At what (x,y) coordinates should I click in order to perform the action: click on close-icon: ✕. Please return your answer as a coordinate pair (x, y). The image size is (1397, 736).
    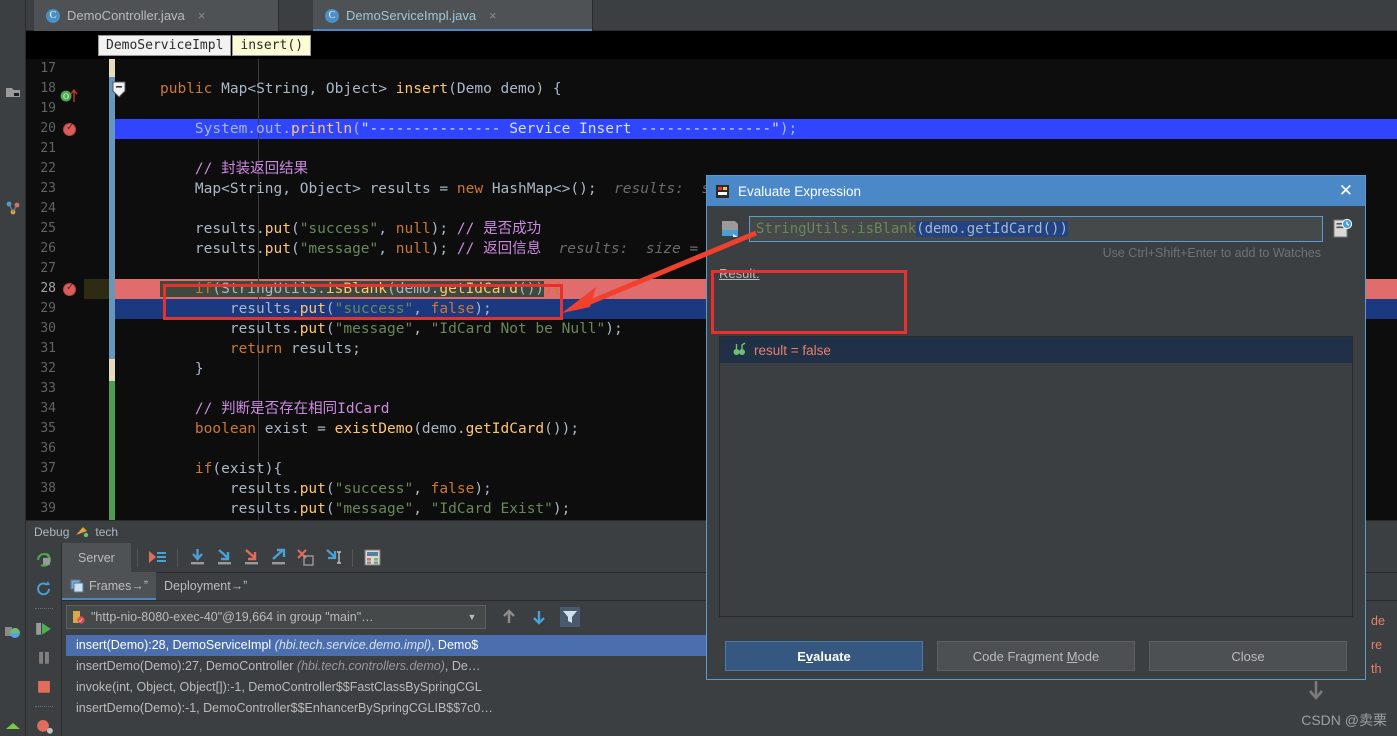
    Looking at the image, I should click on (1346, 191).